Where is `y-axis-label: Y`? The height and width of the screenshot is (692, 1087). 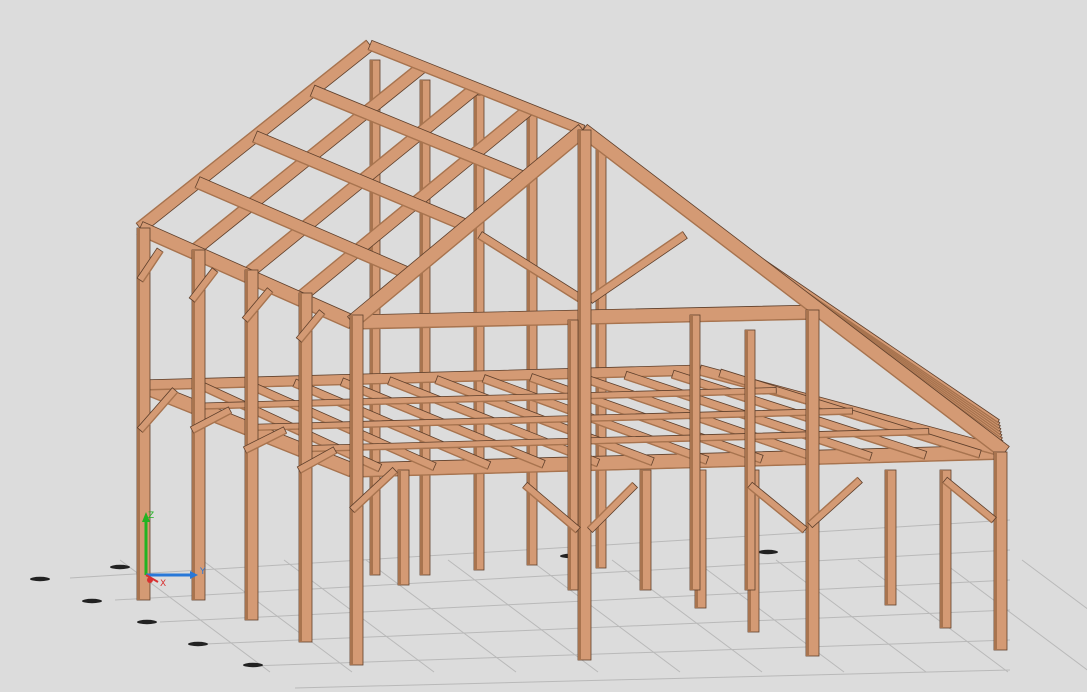
y-axis-label: Y is located at coordinates (202, 572).